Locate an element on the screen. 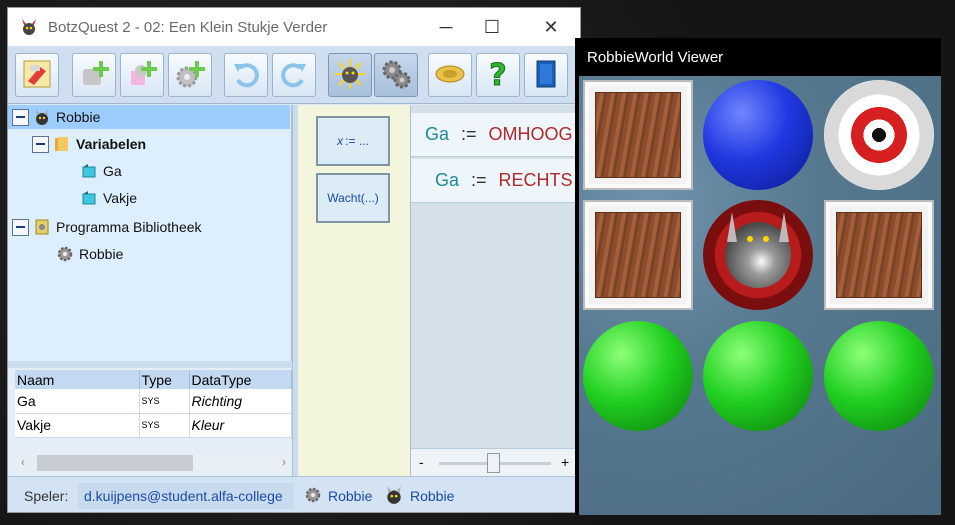 The image size is (955, 525). add-module-button is located at coordinates (142, 75).